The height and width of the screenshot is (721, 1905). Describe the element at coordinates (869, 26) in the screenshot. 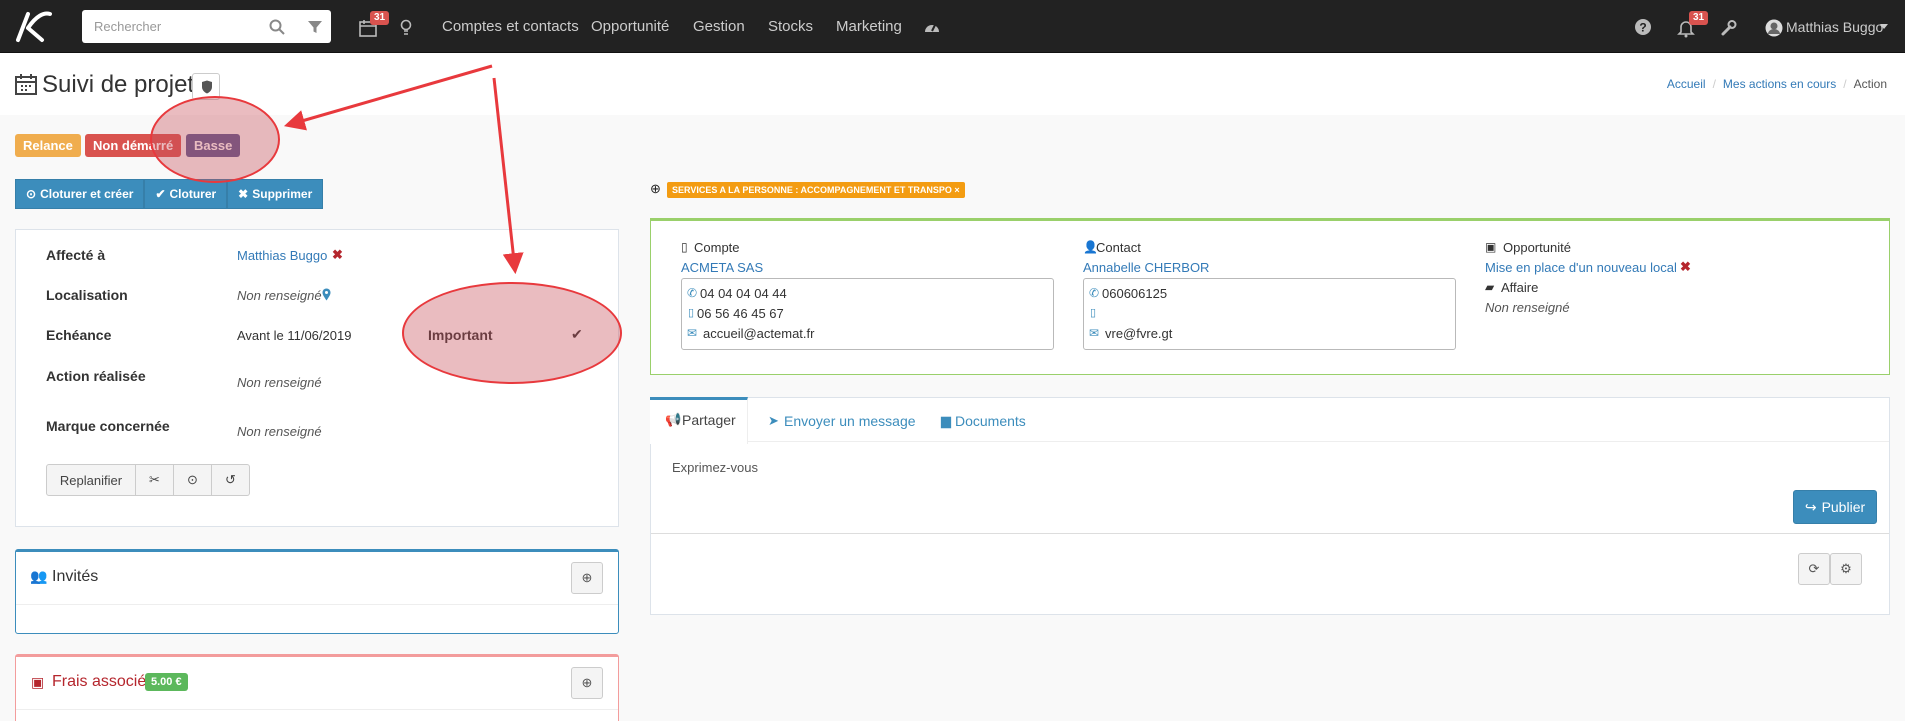

I see `nav-marketing: Marketing` at that location.